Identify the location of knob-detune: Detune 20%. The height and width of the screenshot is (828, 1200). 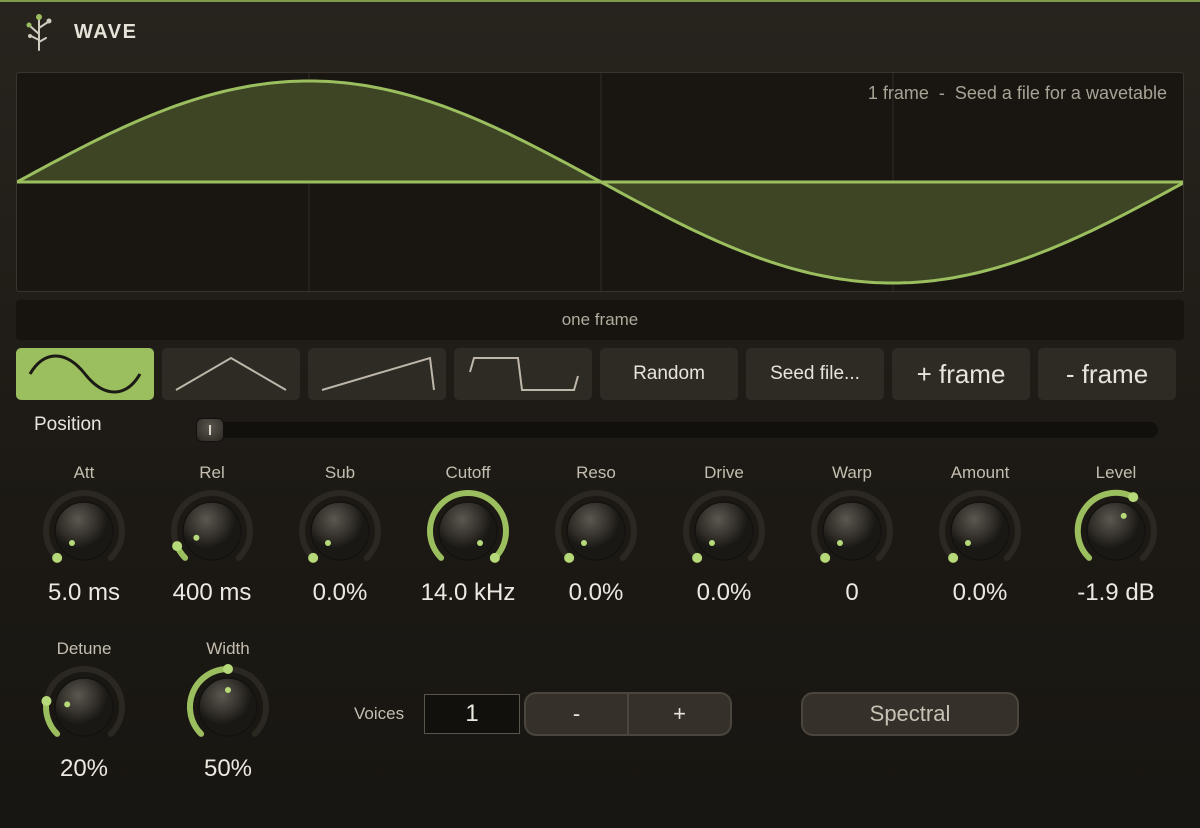
(84, 711).